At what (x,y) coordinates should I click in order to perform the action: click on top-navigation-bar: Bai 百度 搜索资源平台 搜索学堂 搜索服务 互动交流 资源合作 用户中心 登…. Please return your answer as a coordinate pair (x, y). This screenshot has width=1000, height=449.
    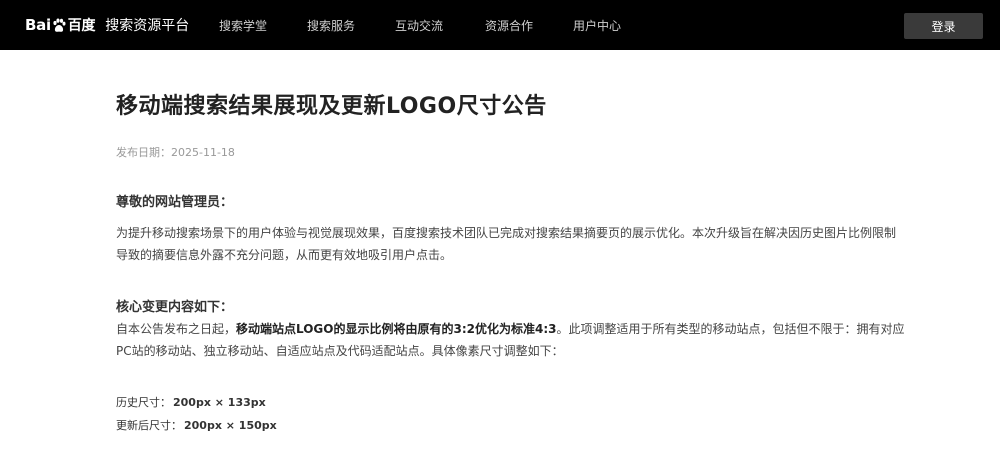
    Looking at the image, I should click on (500, 25).